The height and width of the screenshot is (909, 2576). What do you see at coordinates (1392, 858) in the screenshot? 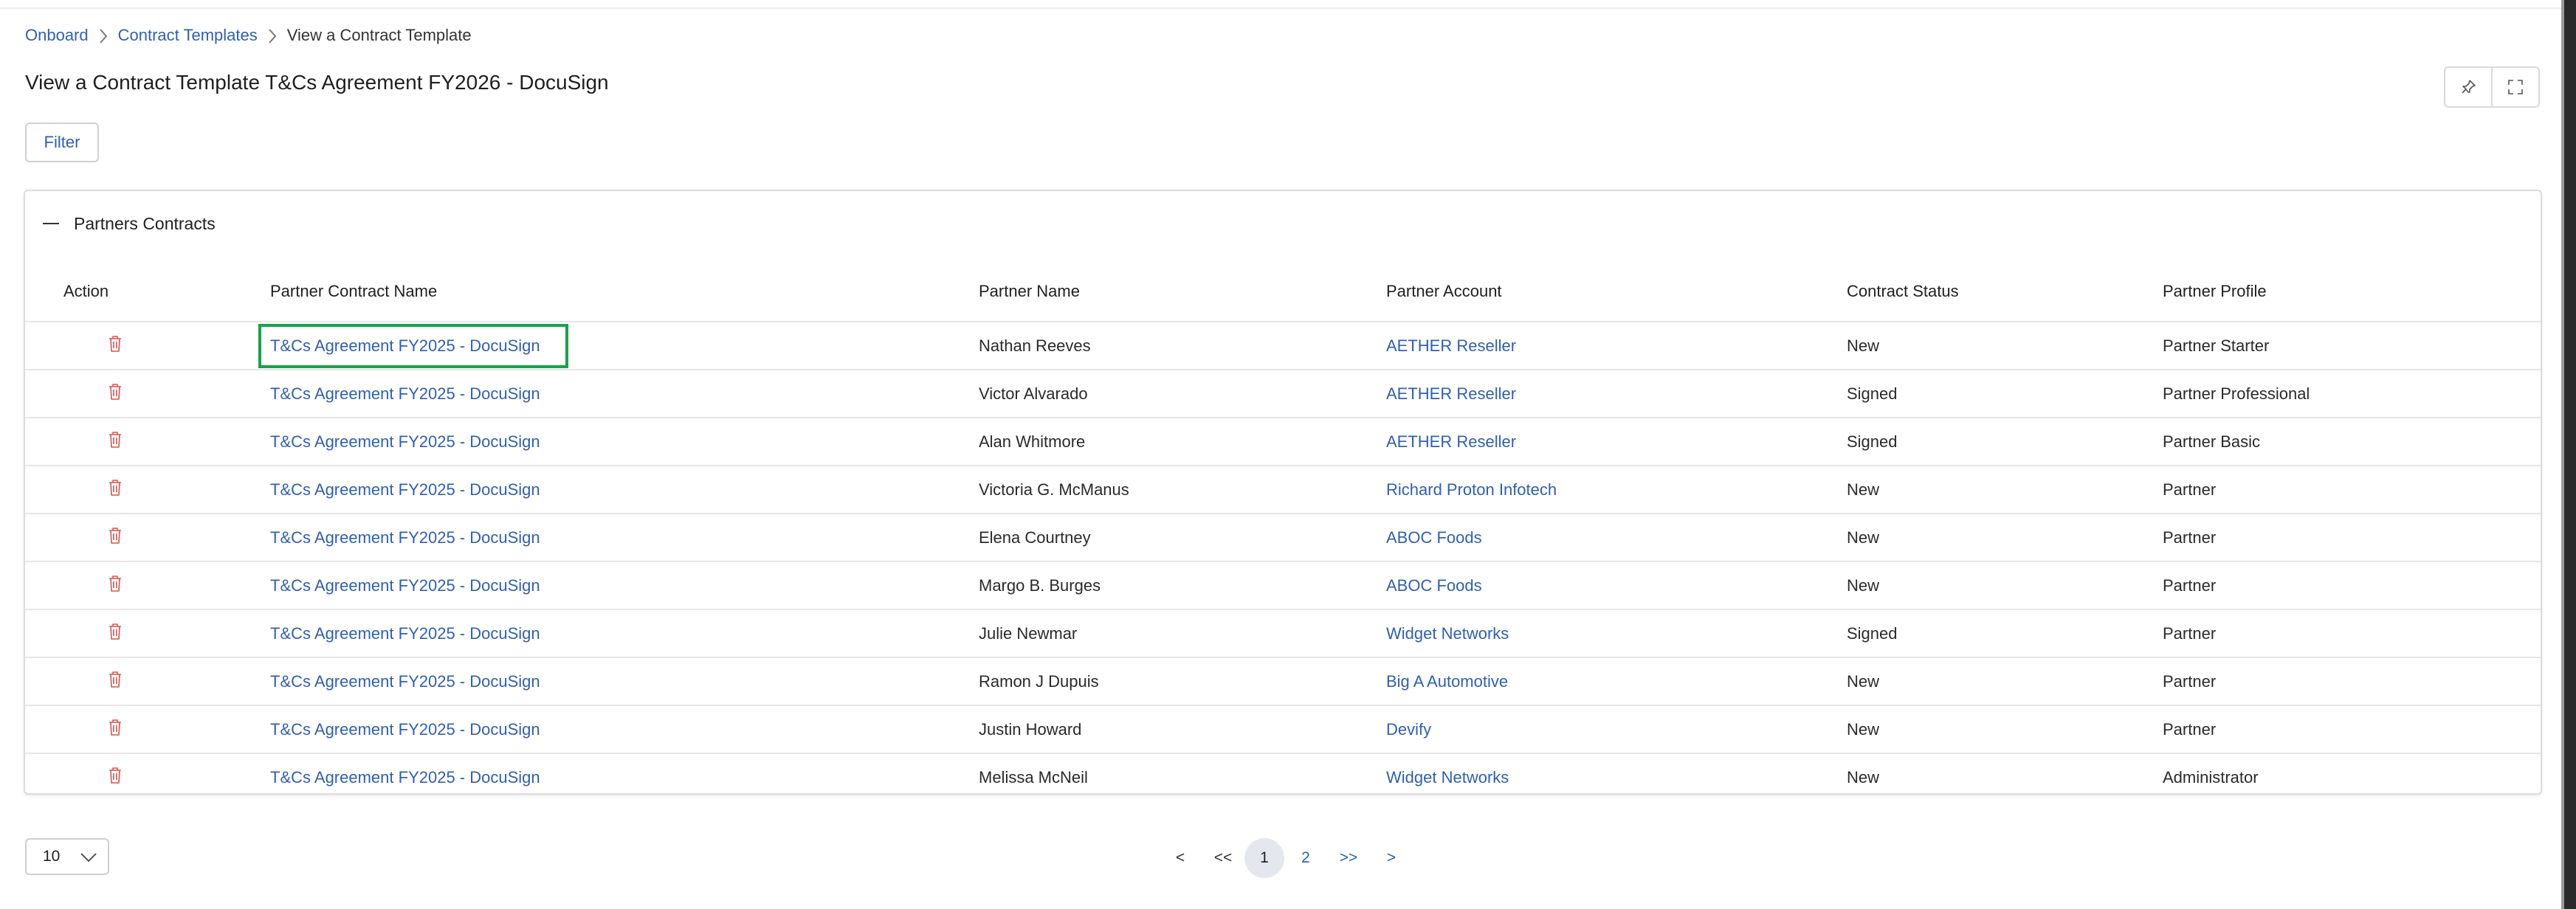
I see `next-page-button: >` at bounding box center [1392, 858].